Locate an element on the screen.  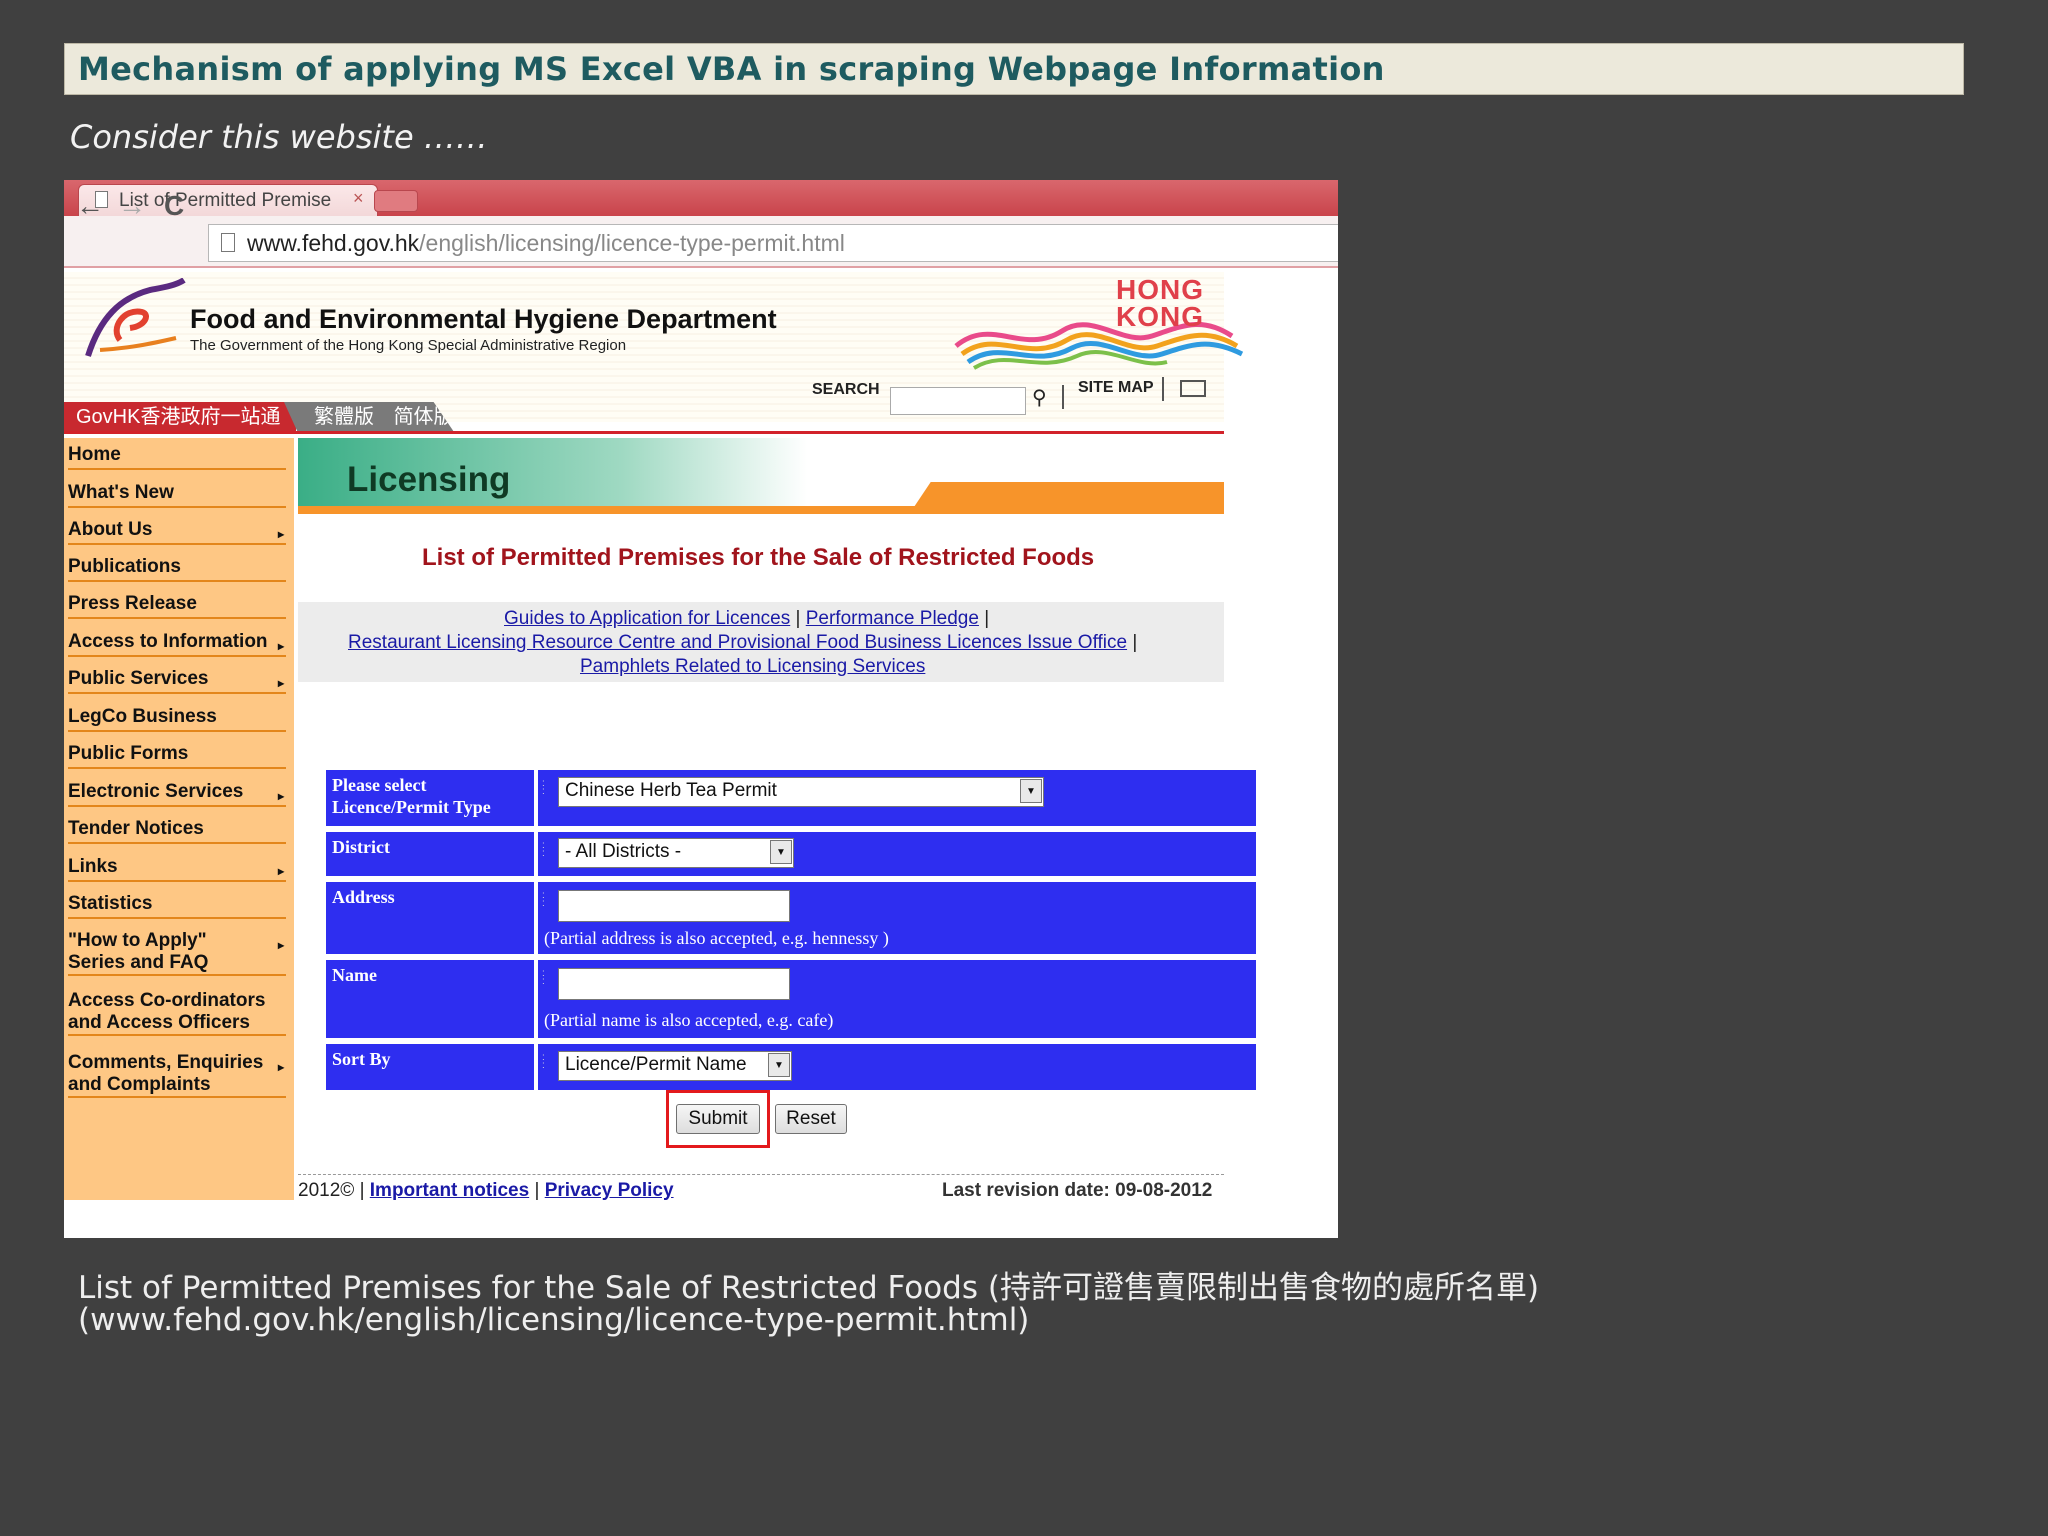
close-icon: × is located at coordinates (358, 198).